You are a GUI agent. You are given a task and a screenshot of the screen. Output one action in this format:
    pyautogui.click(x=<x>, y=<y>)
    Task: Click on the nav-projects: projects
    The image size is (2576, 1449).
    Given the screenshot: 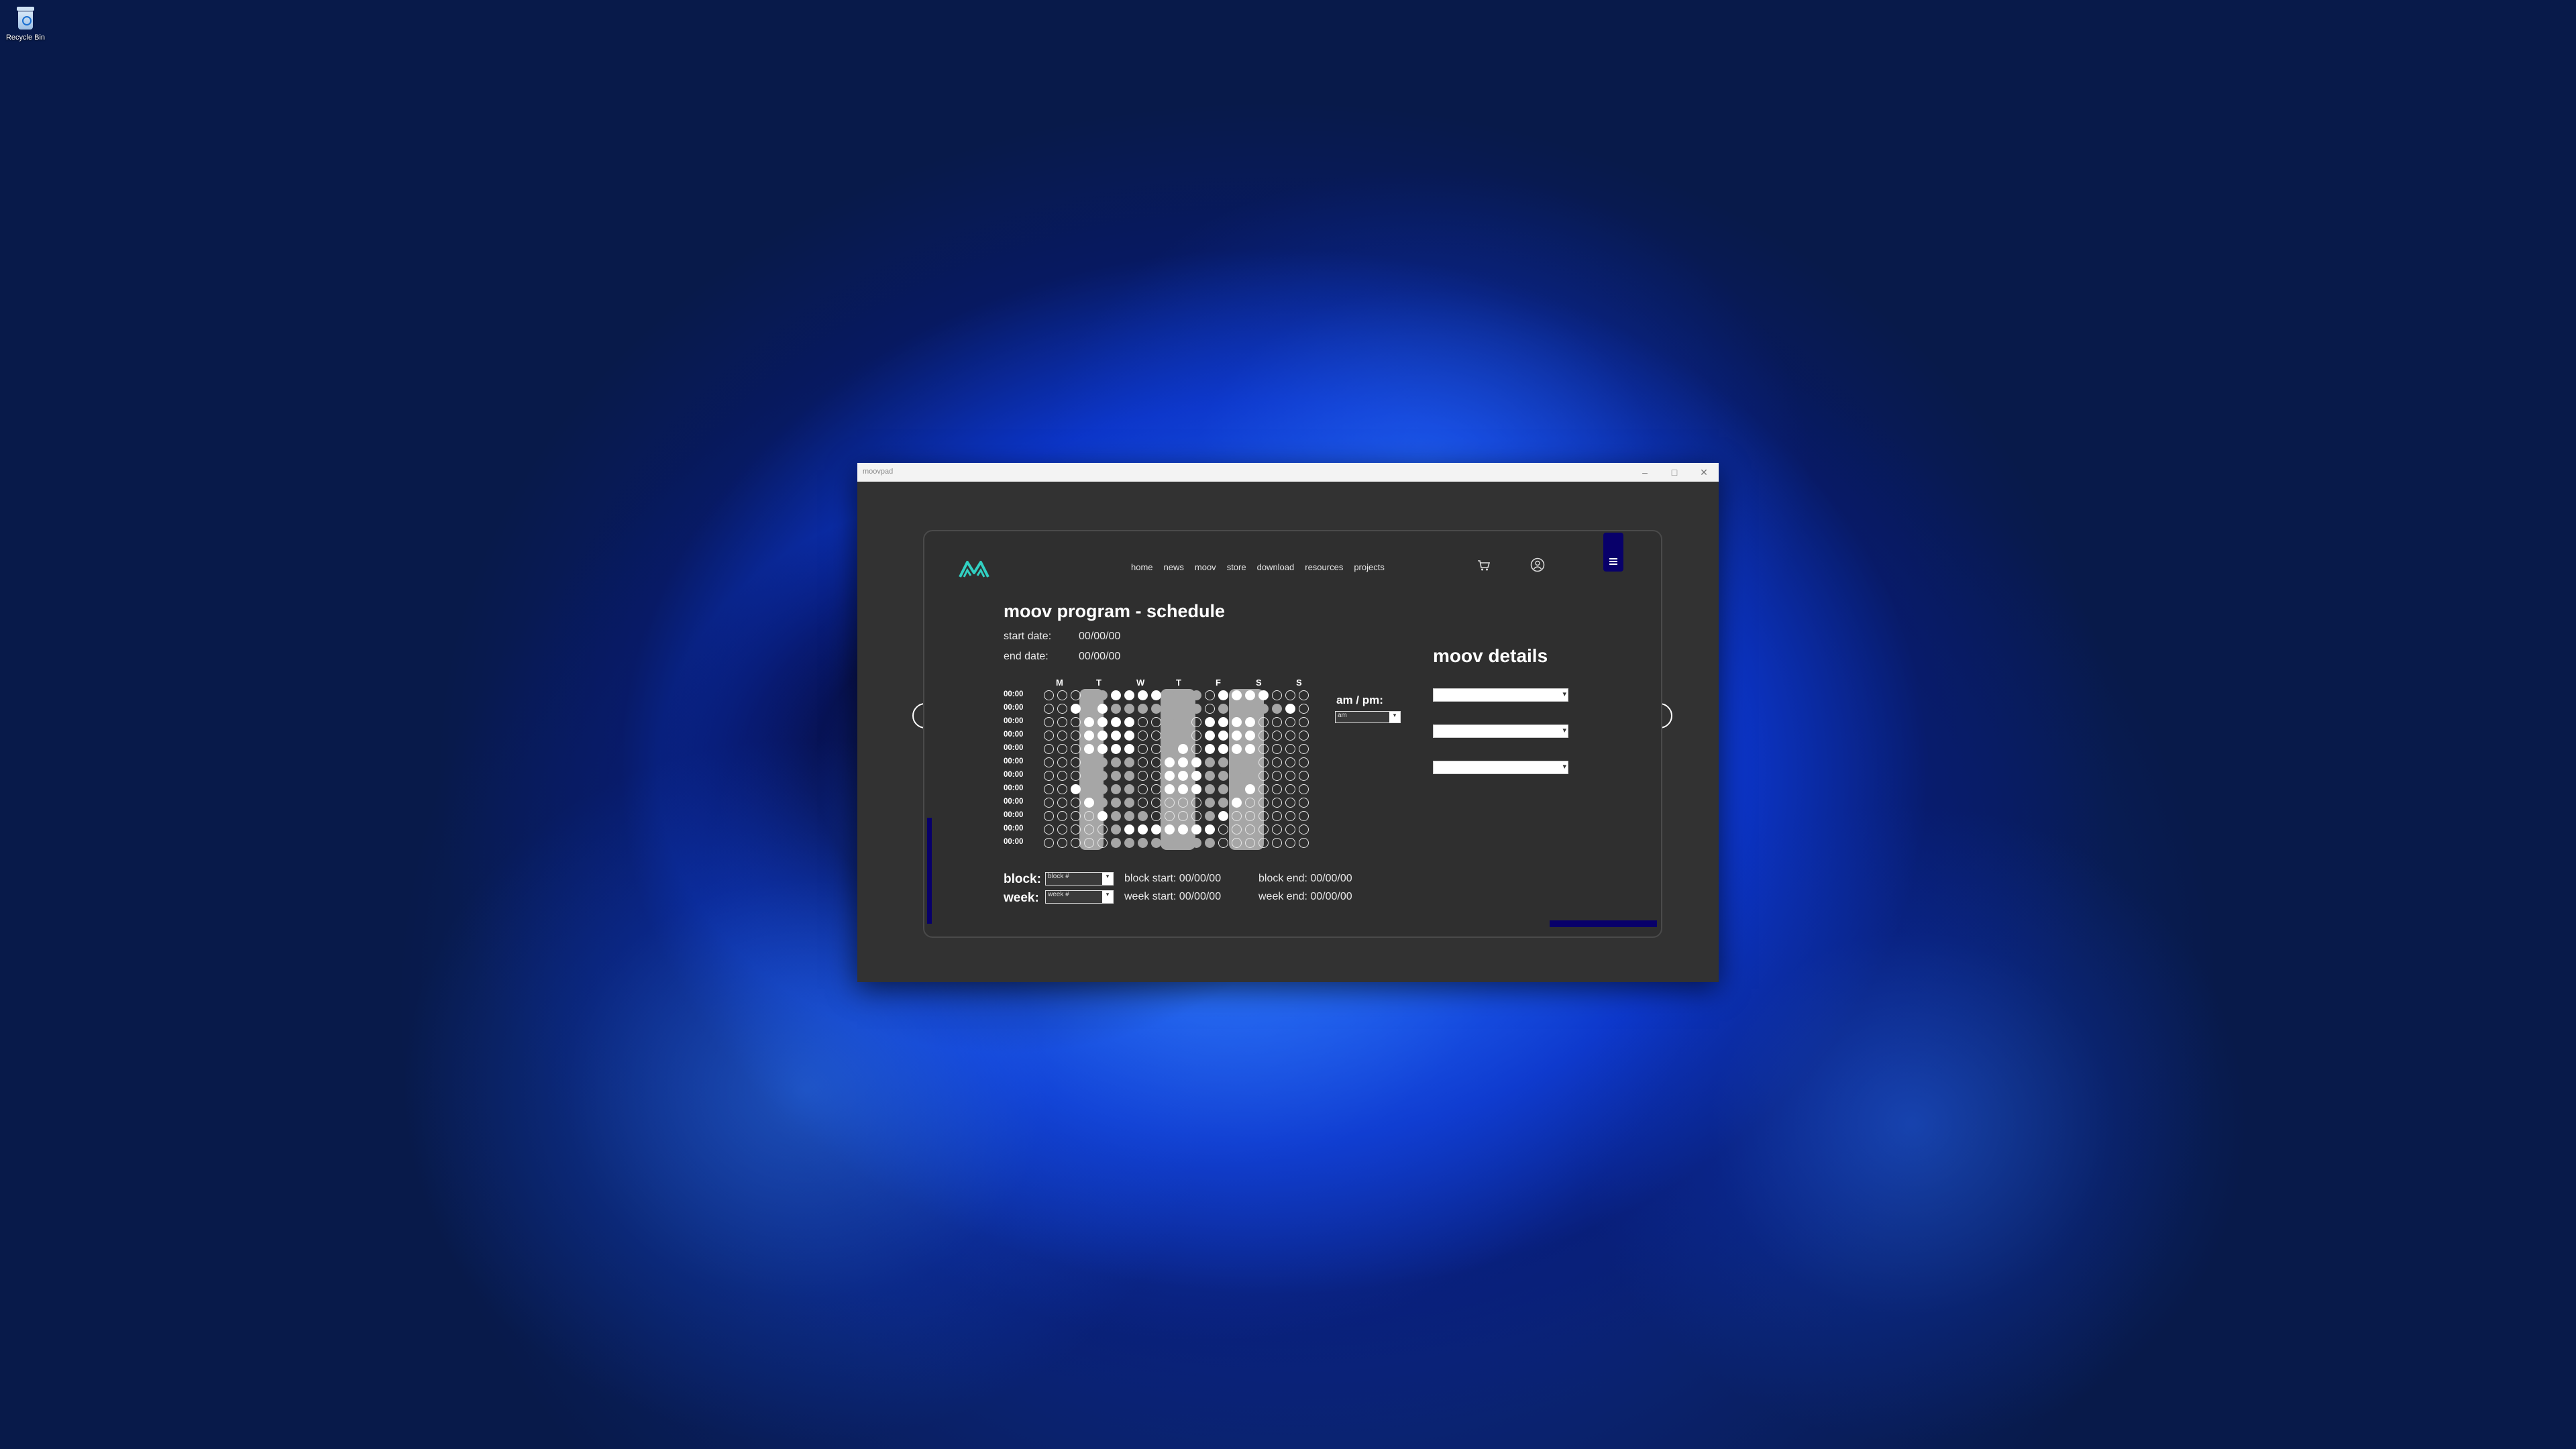 What is the action you would take?
    pyautogui.click(x=1369, y=567)
    